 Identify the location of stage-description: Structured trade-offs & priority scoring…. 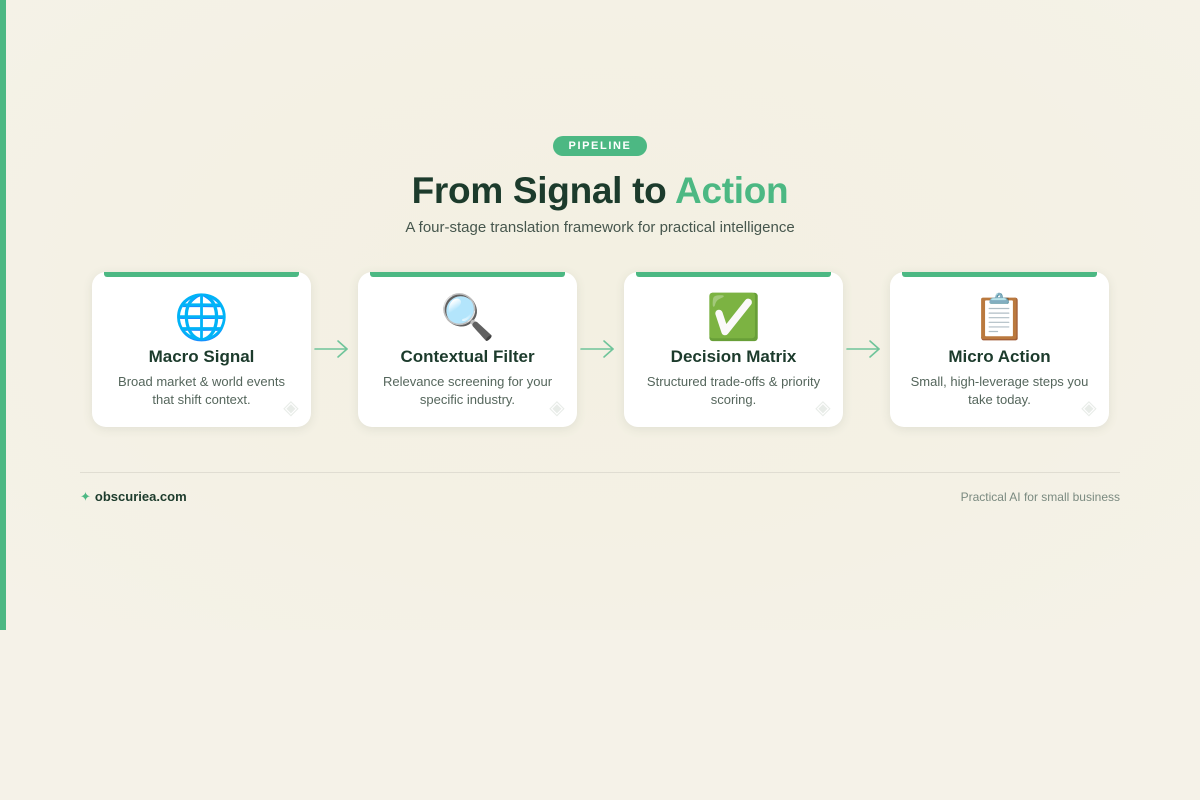
(733, 390).